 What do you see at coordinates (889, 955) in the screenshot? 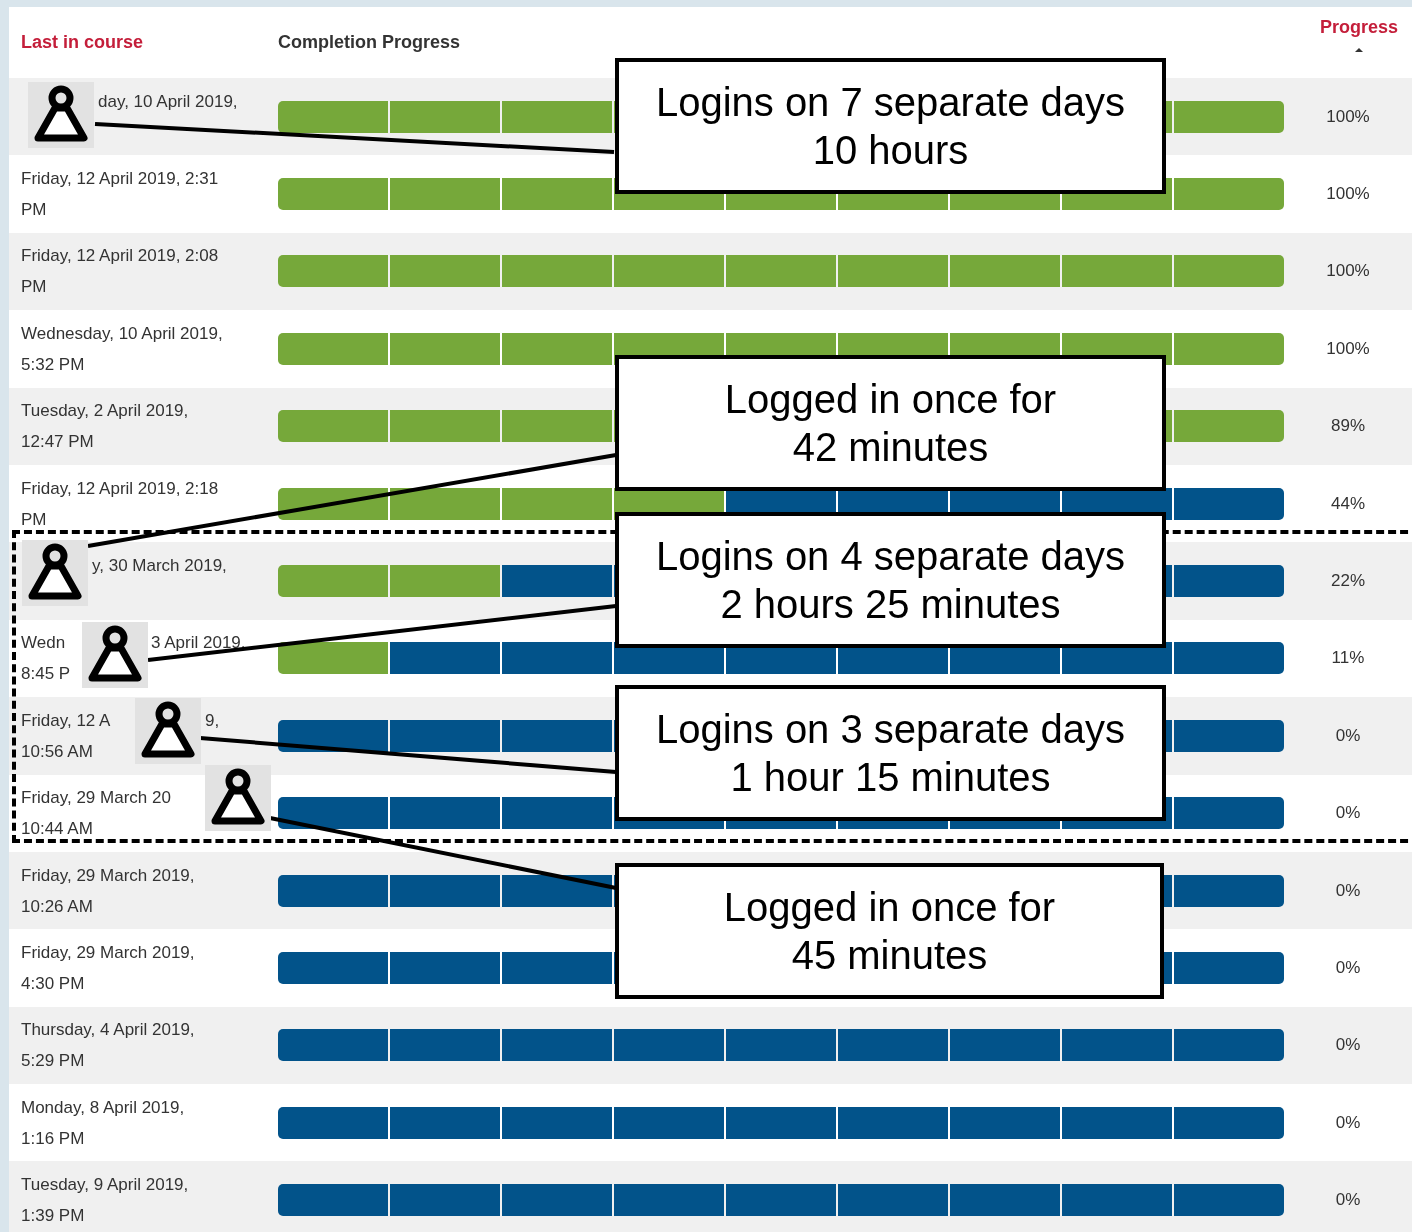
I see `annotation-text: 45 minutes` at bounding box center [889, 955].